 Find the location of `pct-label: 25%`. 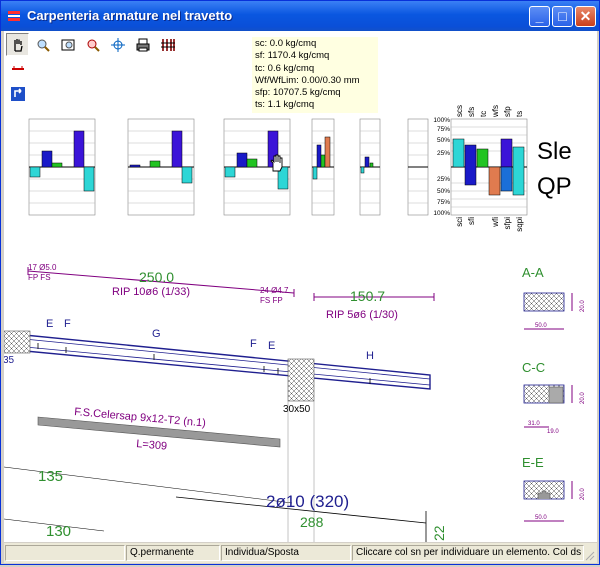

pct-label: 25% is located at coordinates (443, 179).